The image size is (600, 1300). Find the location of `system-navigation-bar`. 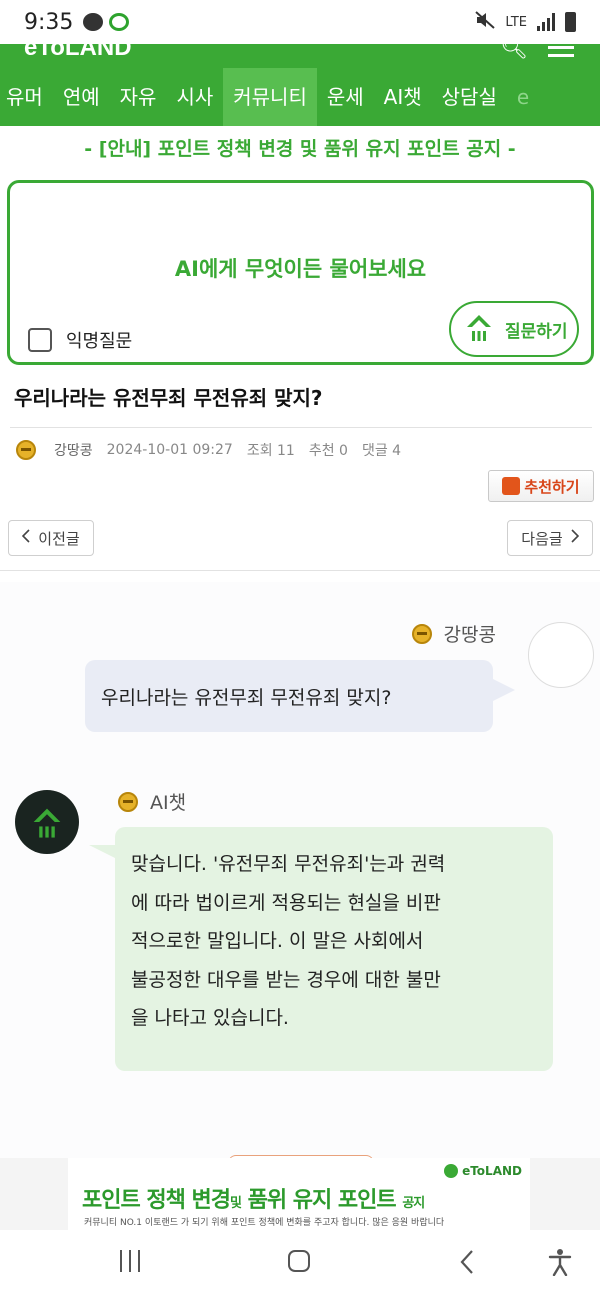

system-navigation-bar is located at coordinates (300, 1265).